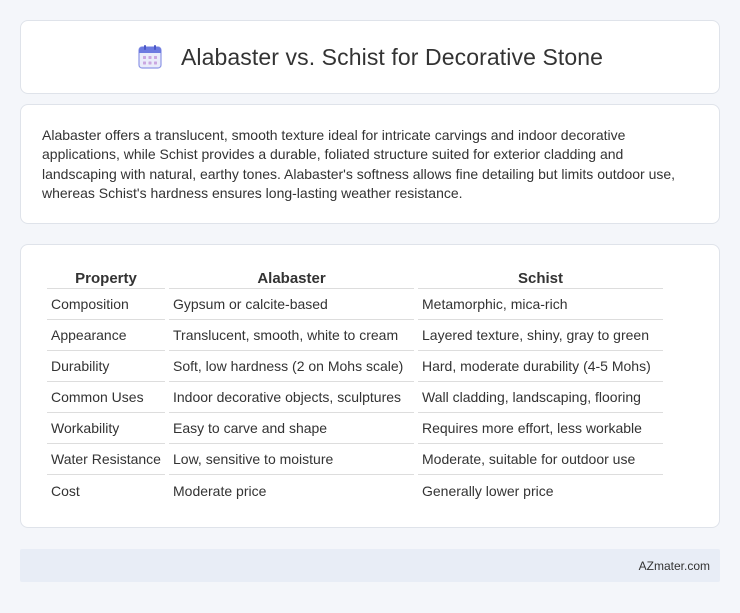  What do you see at coordinates (540, 397) in the screenshot?
I see `schist-cell: Wall cladding, landscaping, flooring` at bounding box center [540, 397].